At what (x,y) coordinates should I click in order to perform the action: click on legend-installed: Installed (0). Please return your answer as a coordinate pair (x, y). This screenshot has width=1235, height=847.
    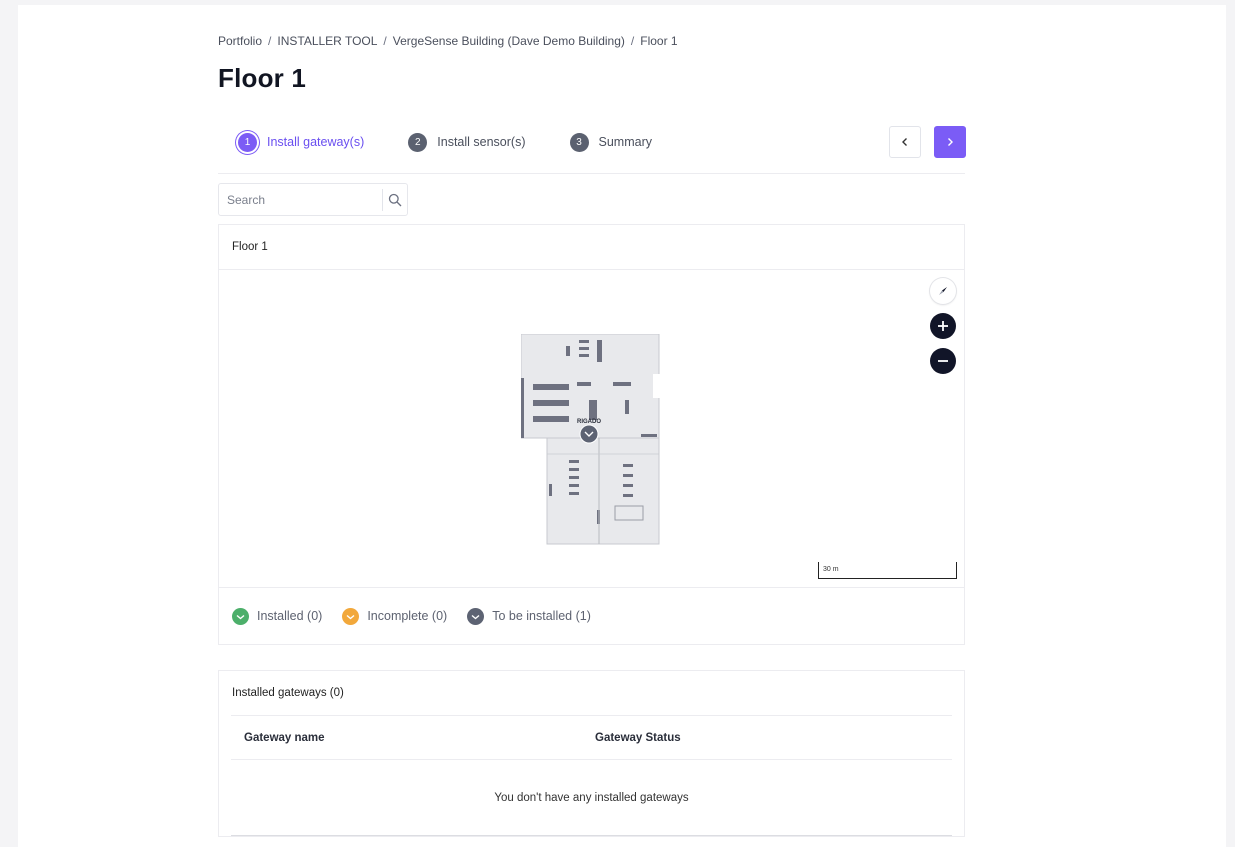
    Looking at the image, I should click on (277, 616).